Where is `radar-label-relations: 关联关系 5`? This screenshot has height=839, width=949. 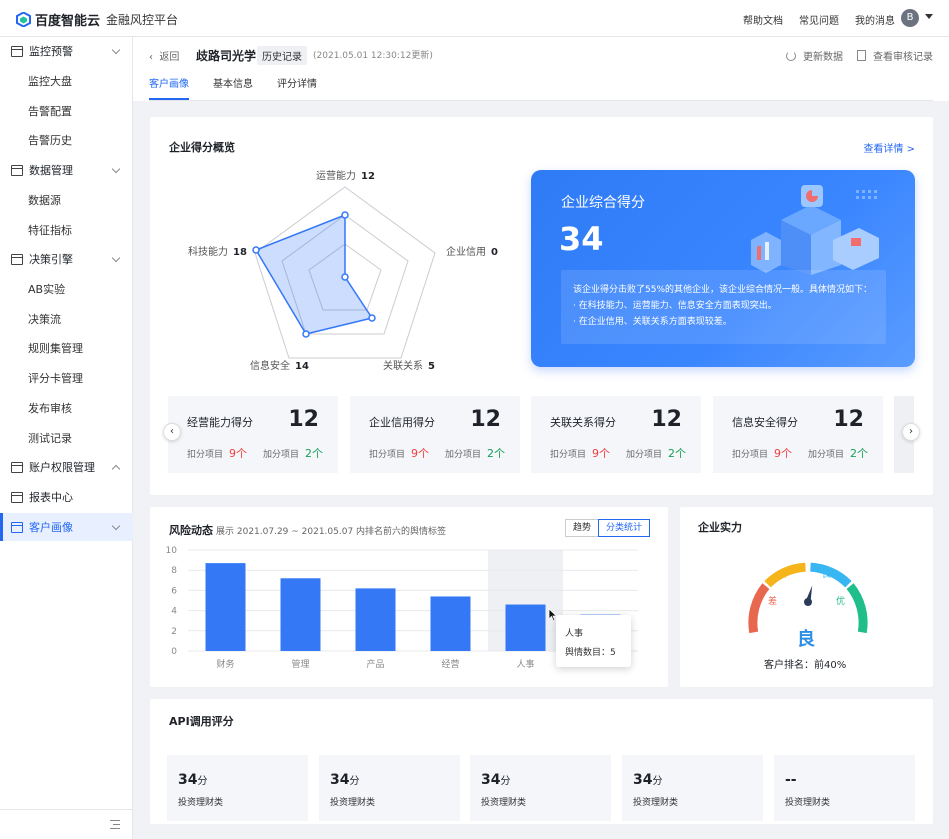 radar-label-relations: 关联关系 5 is located at coordinates (409, 366).